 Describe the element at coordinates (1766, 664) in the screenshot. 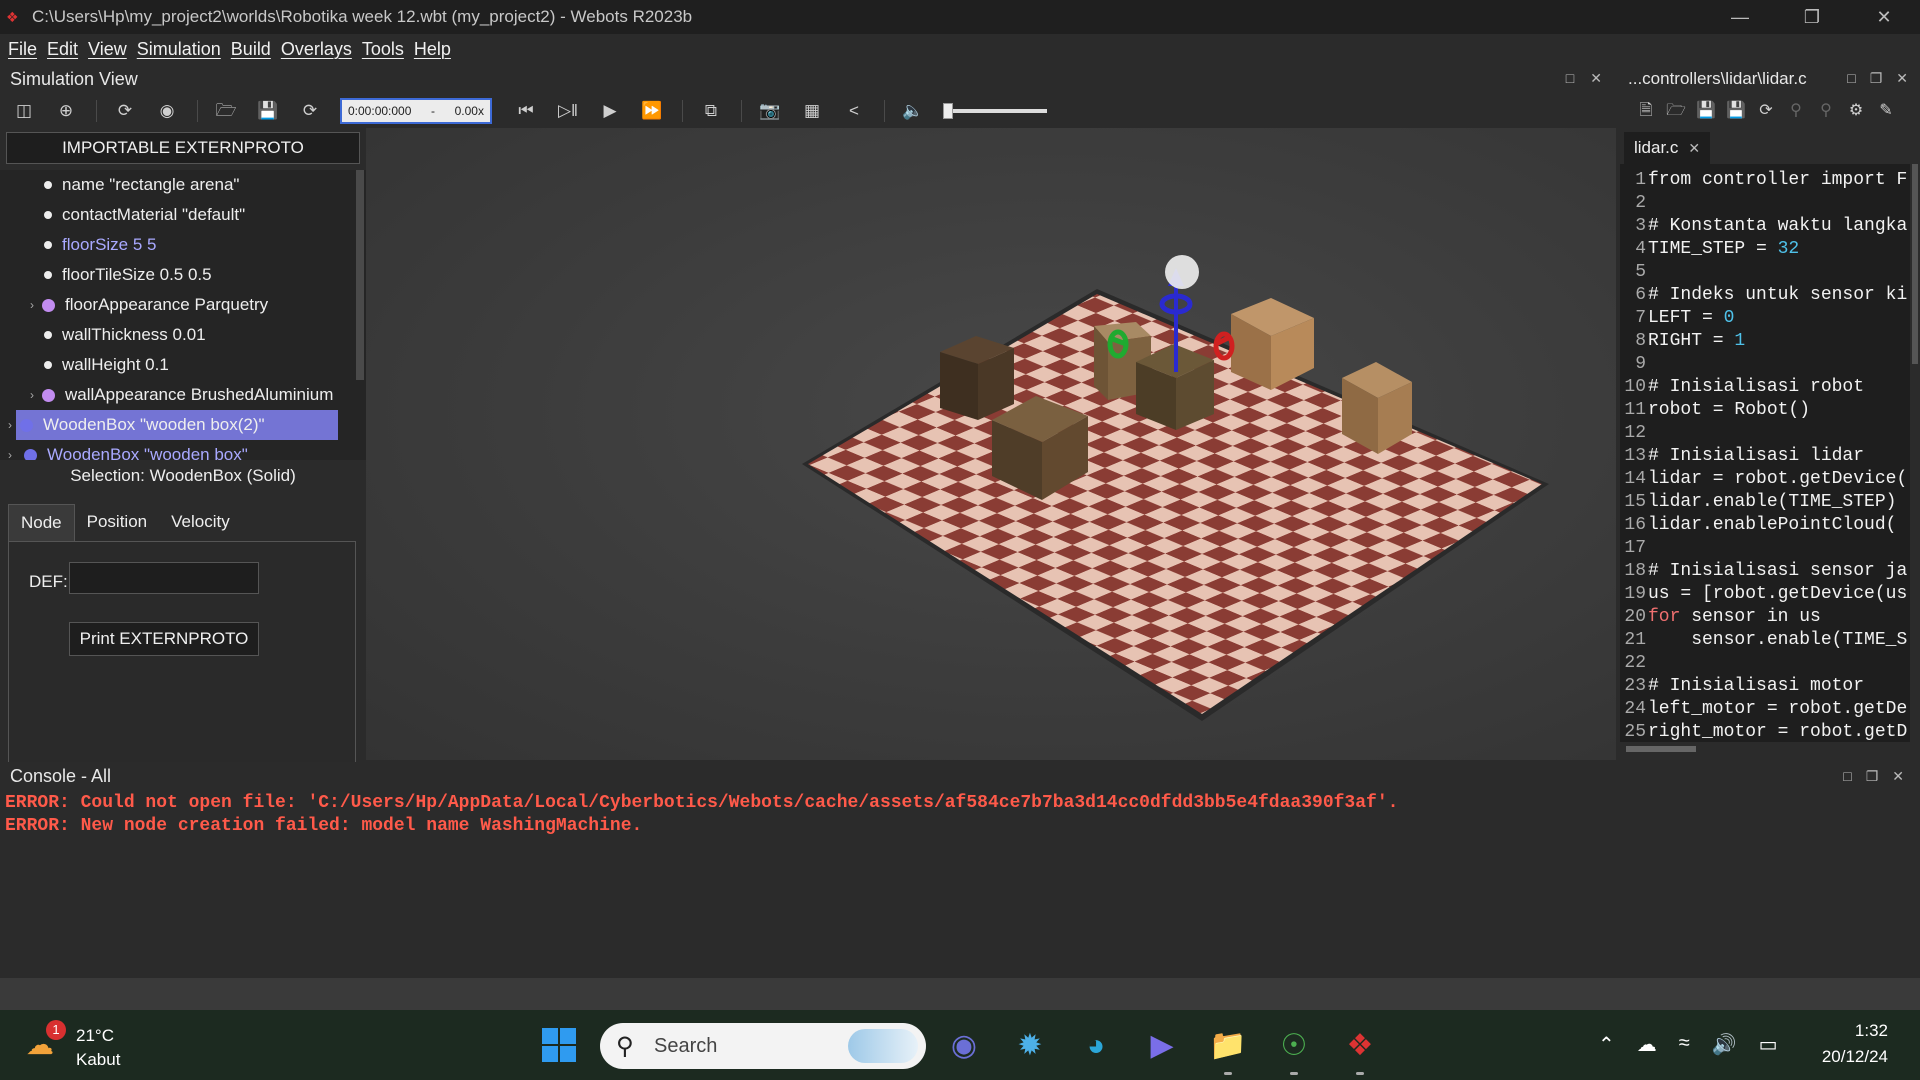

I see `code-line: 22` at that location.